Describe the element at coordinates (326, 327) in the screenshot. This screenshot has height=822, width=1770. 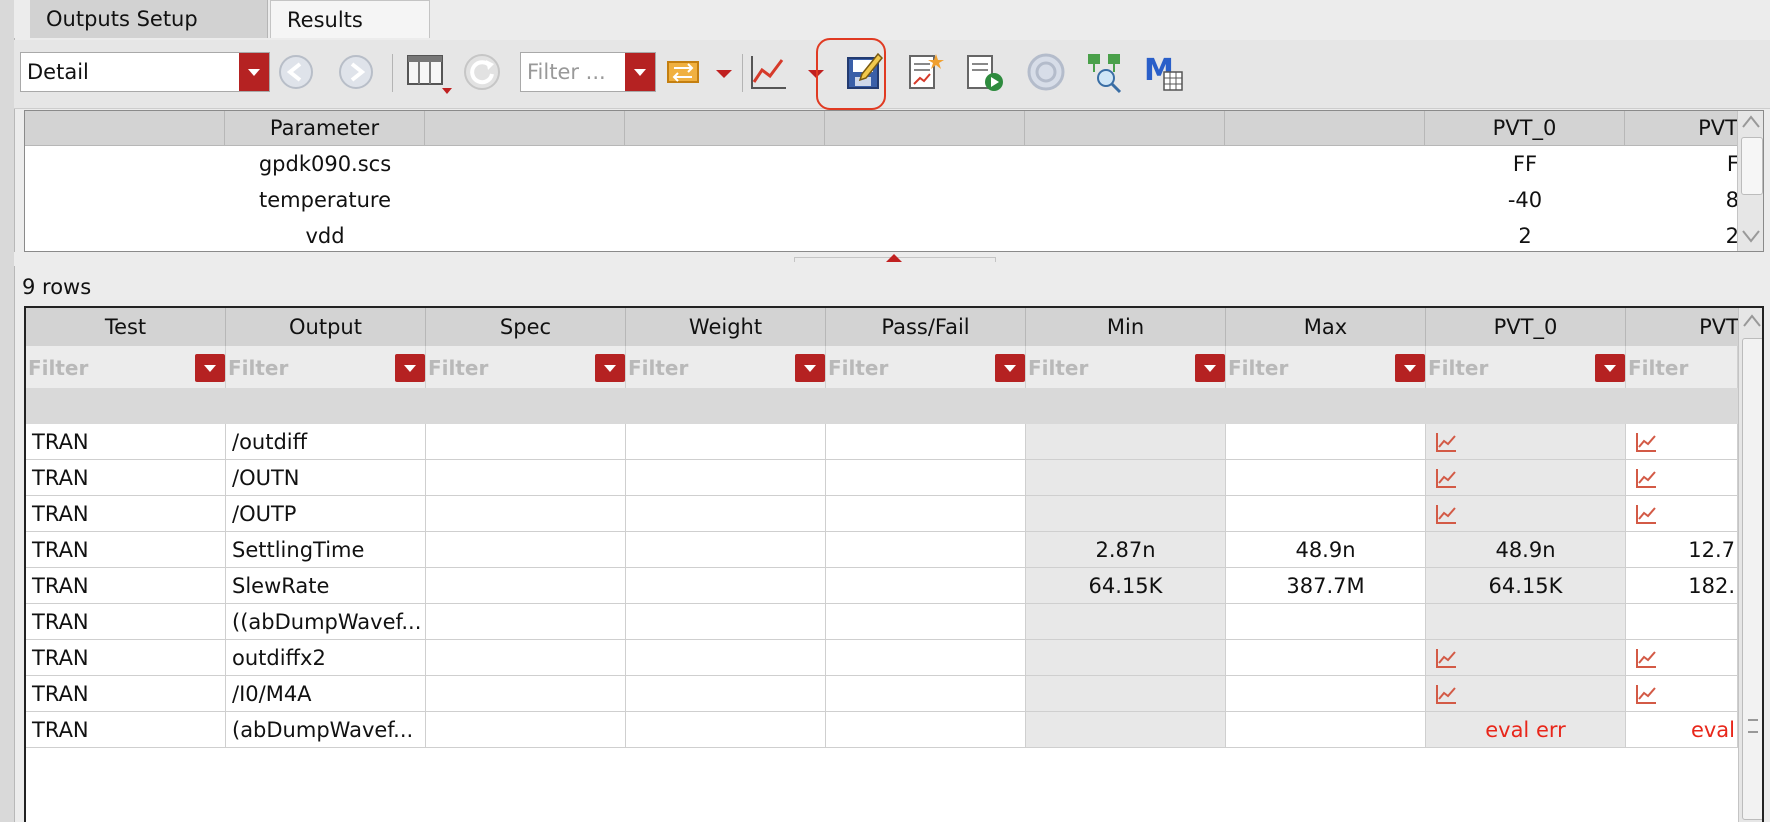
I see `column-header-output: Output` at that location.